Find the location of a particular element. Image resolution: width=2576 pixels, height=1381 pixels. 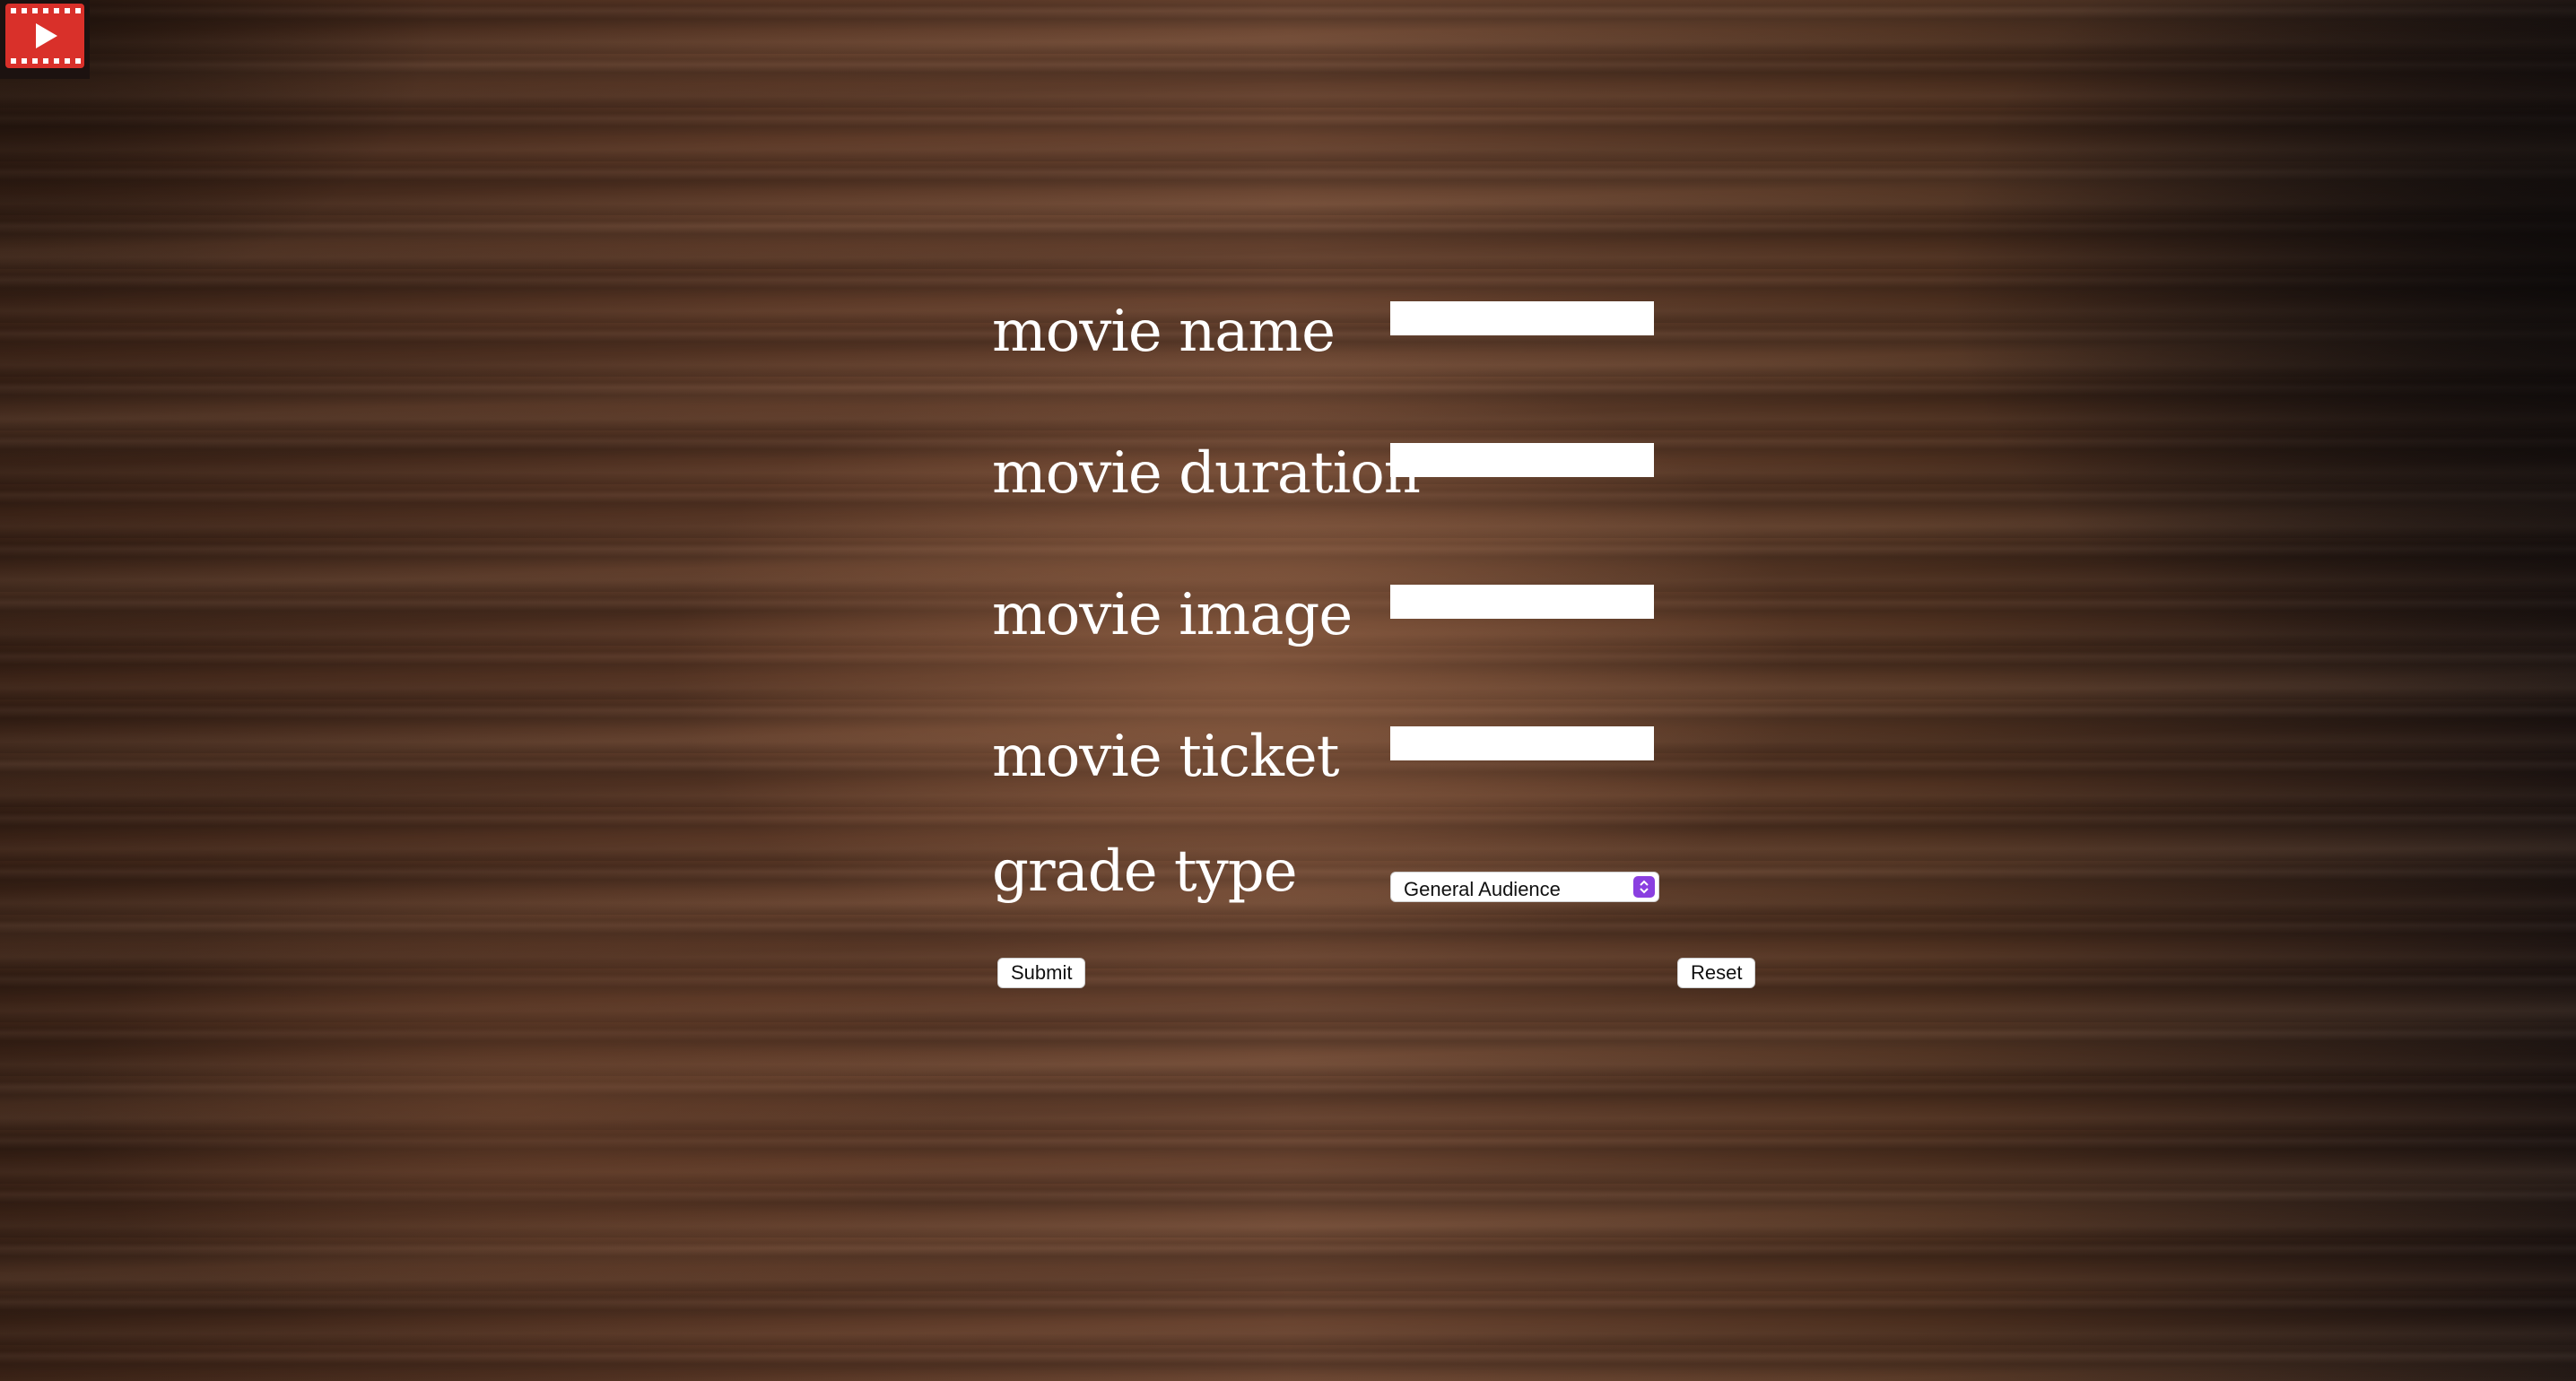

grade-type-selected: General Audience is located at coordinates (1482, 889).